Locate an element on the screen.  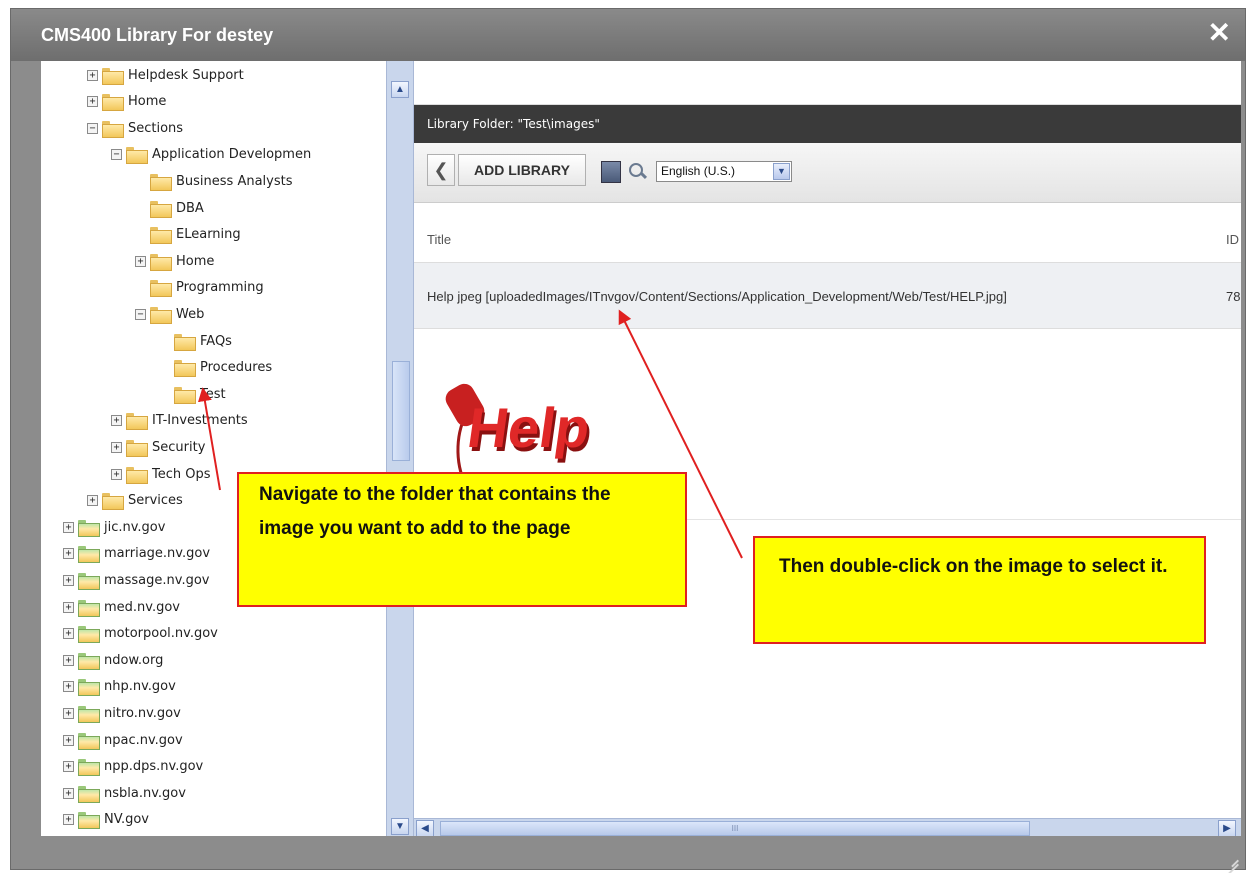
library-folder-header: Library Folder: "Test\images" is located at coordinates (827, 124).